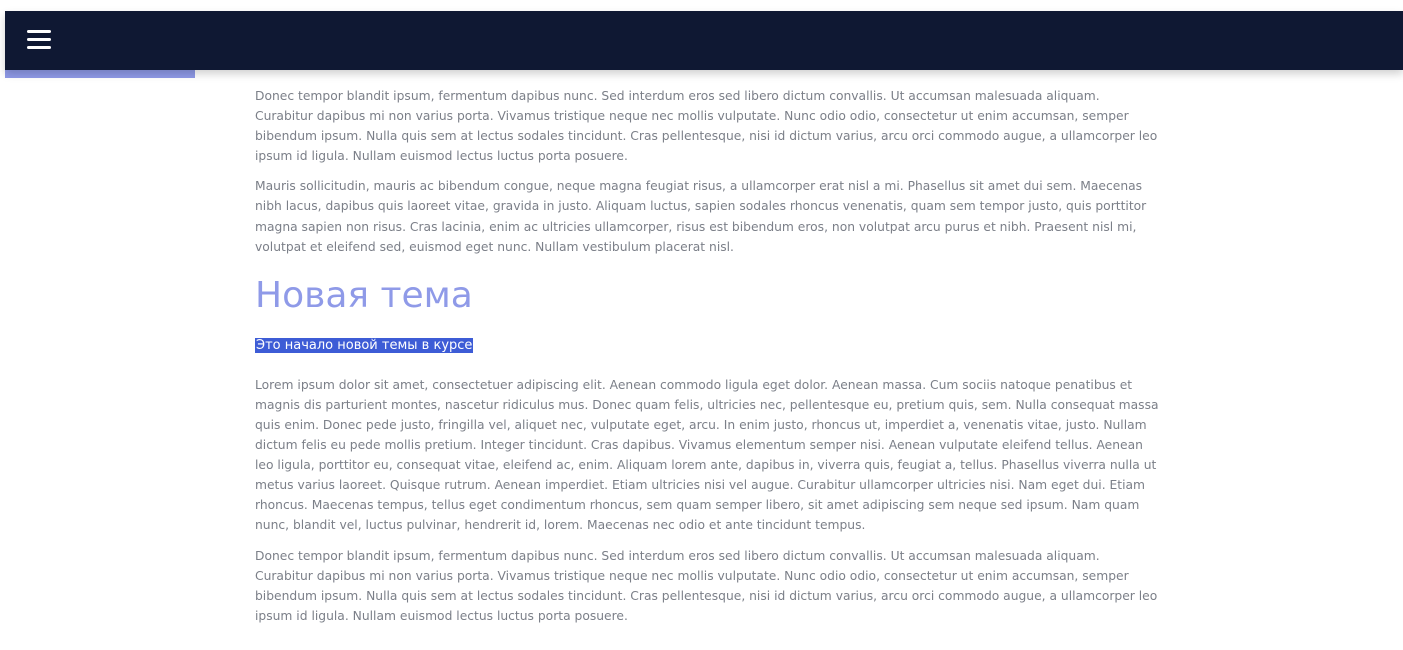  Describe the element at coordinates (364, 295) in the screenshot. I see `section-title: Новая тема` at that location.